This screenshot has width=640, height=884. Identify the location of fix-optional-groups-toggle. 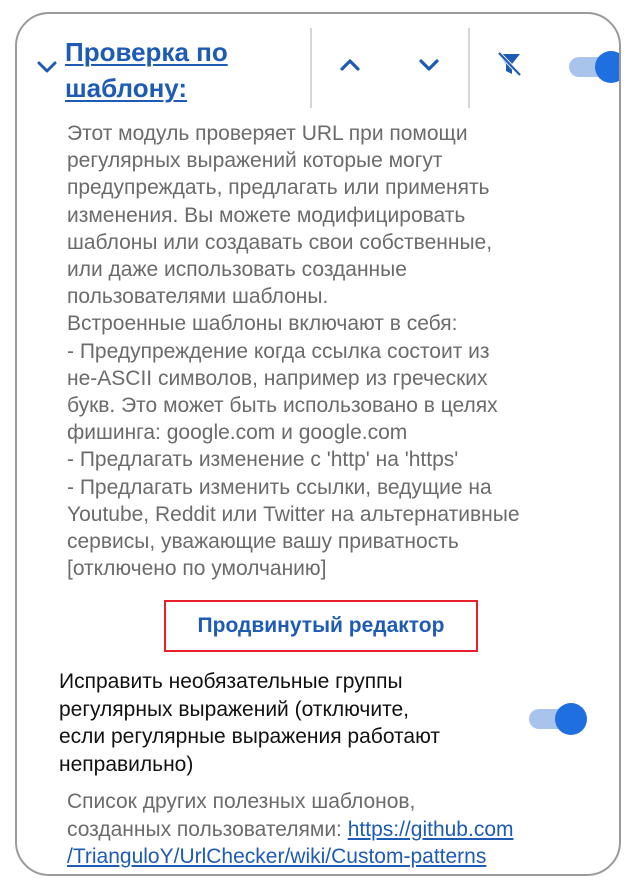
(556, 719).